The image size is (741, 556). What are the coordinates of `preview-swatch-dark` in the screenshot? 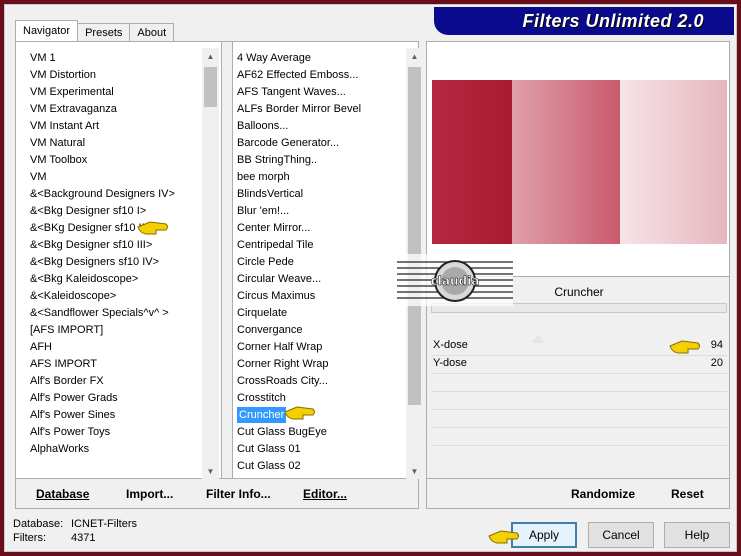 It's located at (472, 162).